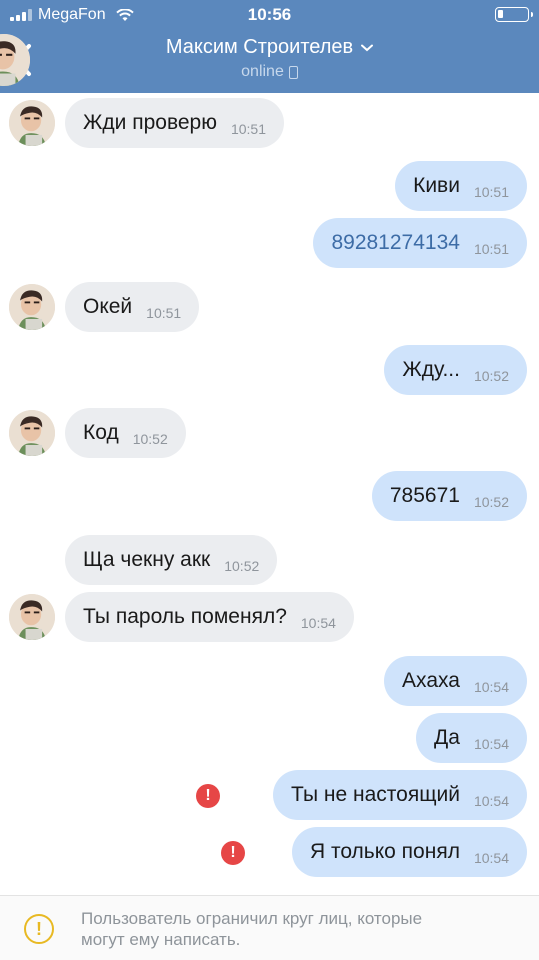  I want to click on battery-icon, so click(514, 14).